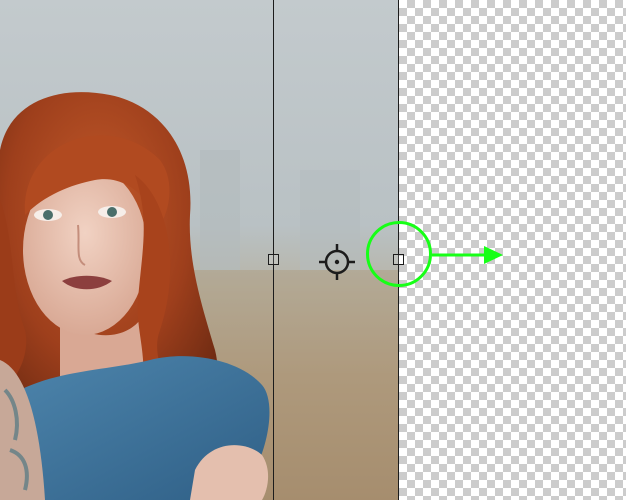 Image resolution: width=626 pixels, height=500 pixels. What do you see at coordinates (273, 259) in the screenshot?
I see `square-handle-icon` at bounding box center [273, 259].